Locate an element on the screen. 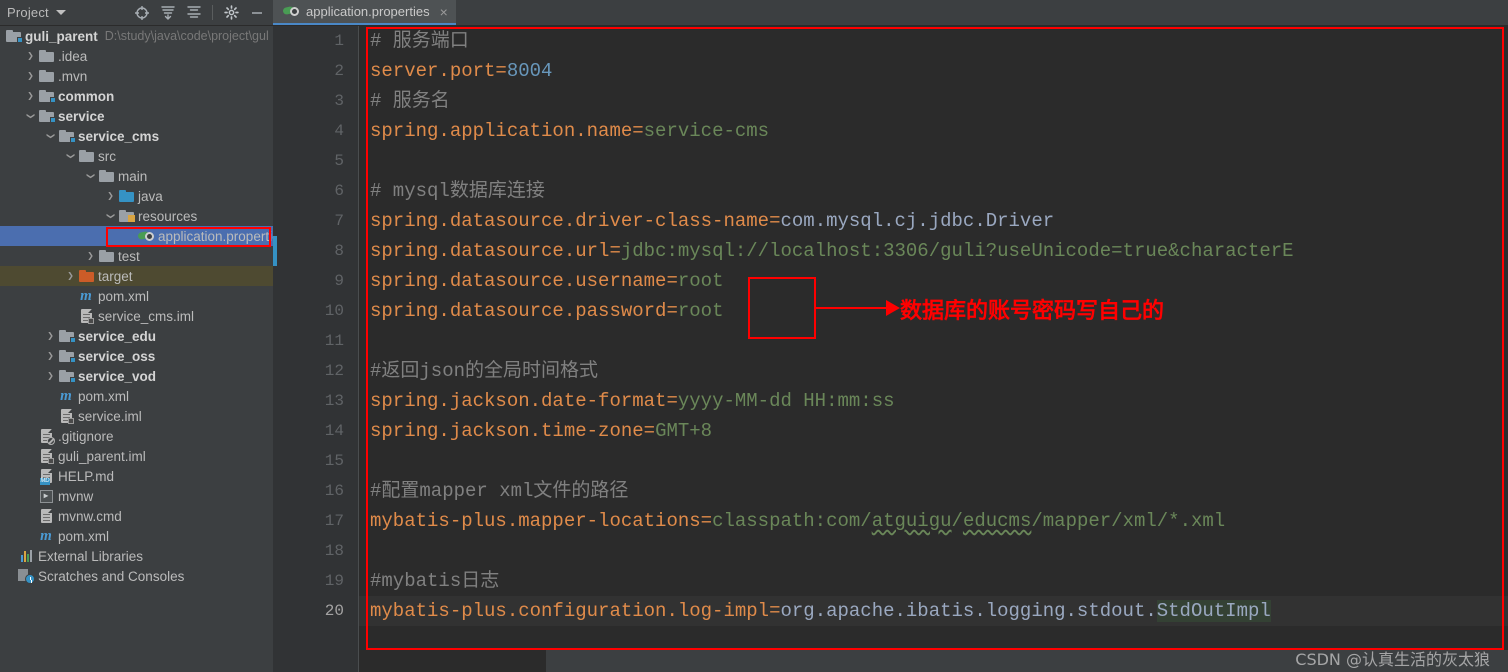  tree-row-src: src is located at coordinates (136, 156).